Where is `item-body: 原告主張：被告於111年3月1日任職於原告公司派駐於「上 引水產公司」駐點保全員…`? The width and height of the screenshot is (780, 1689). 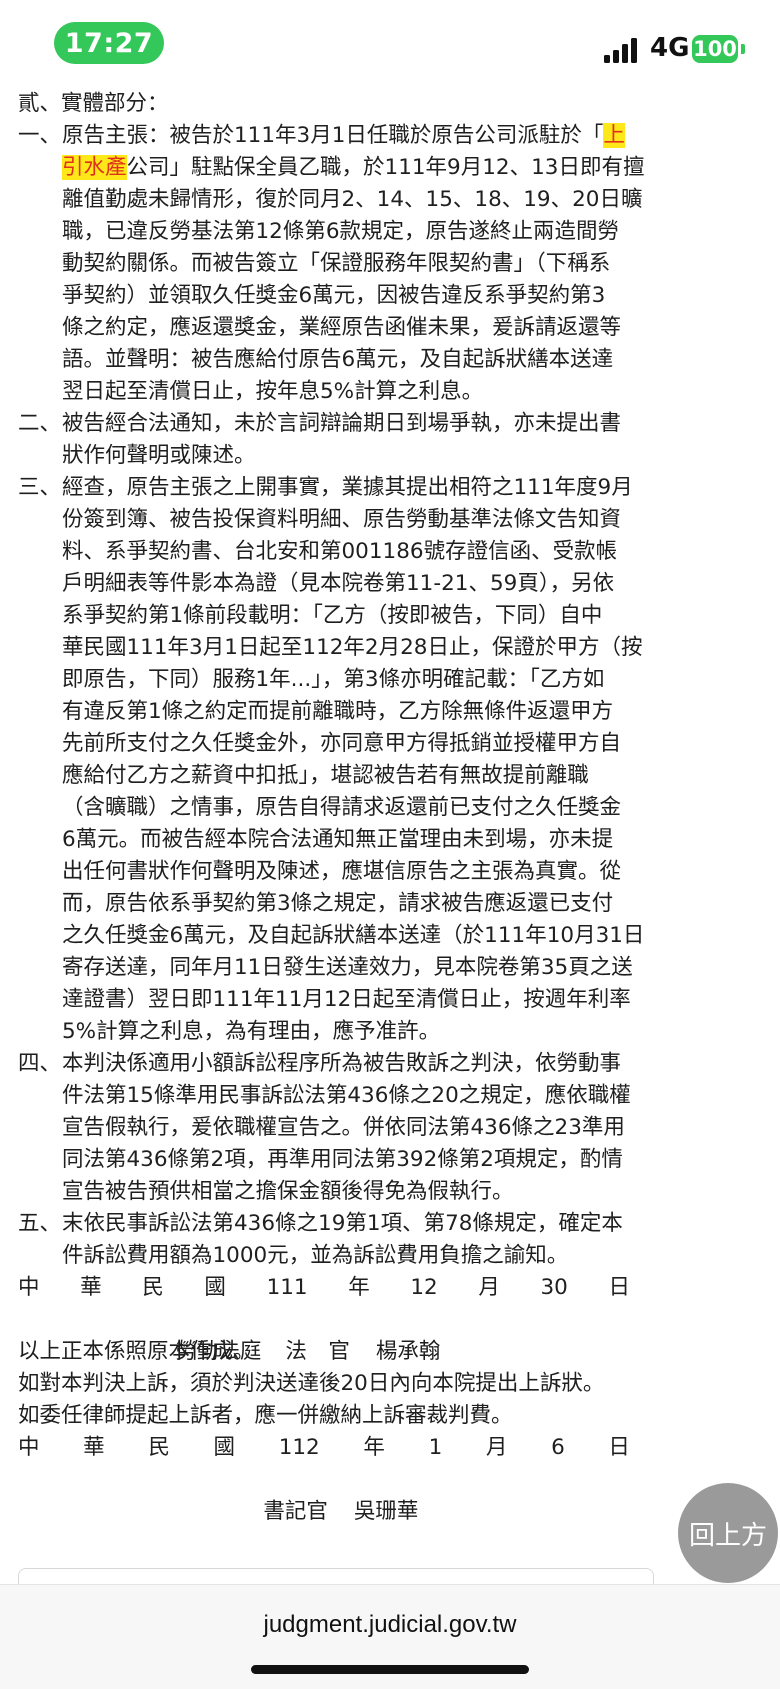 item-body: 原告主張：被告於111年3月1日任職於原告公司派駐於「上 引水產公司」駐點保全員… is located at coordinates (353, 264).